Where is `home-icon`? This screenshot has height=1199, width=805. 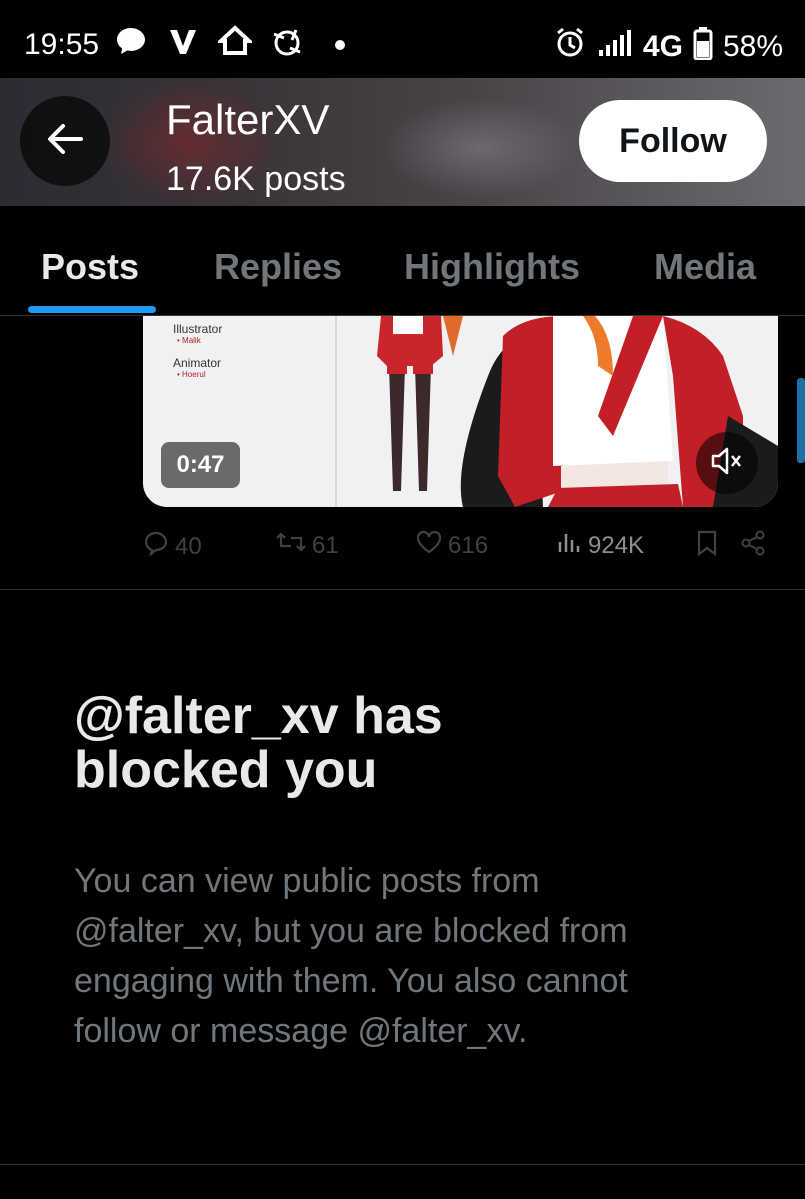
home-icon is located at coordinates (235, 43).